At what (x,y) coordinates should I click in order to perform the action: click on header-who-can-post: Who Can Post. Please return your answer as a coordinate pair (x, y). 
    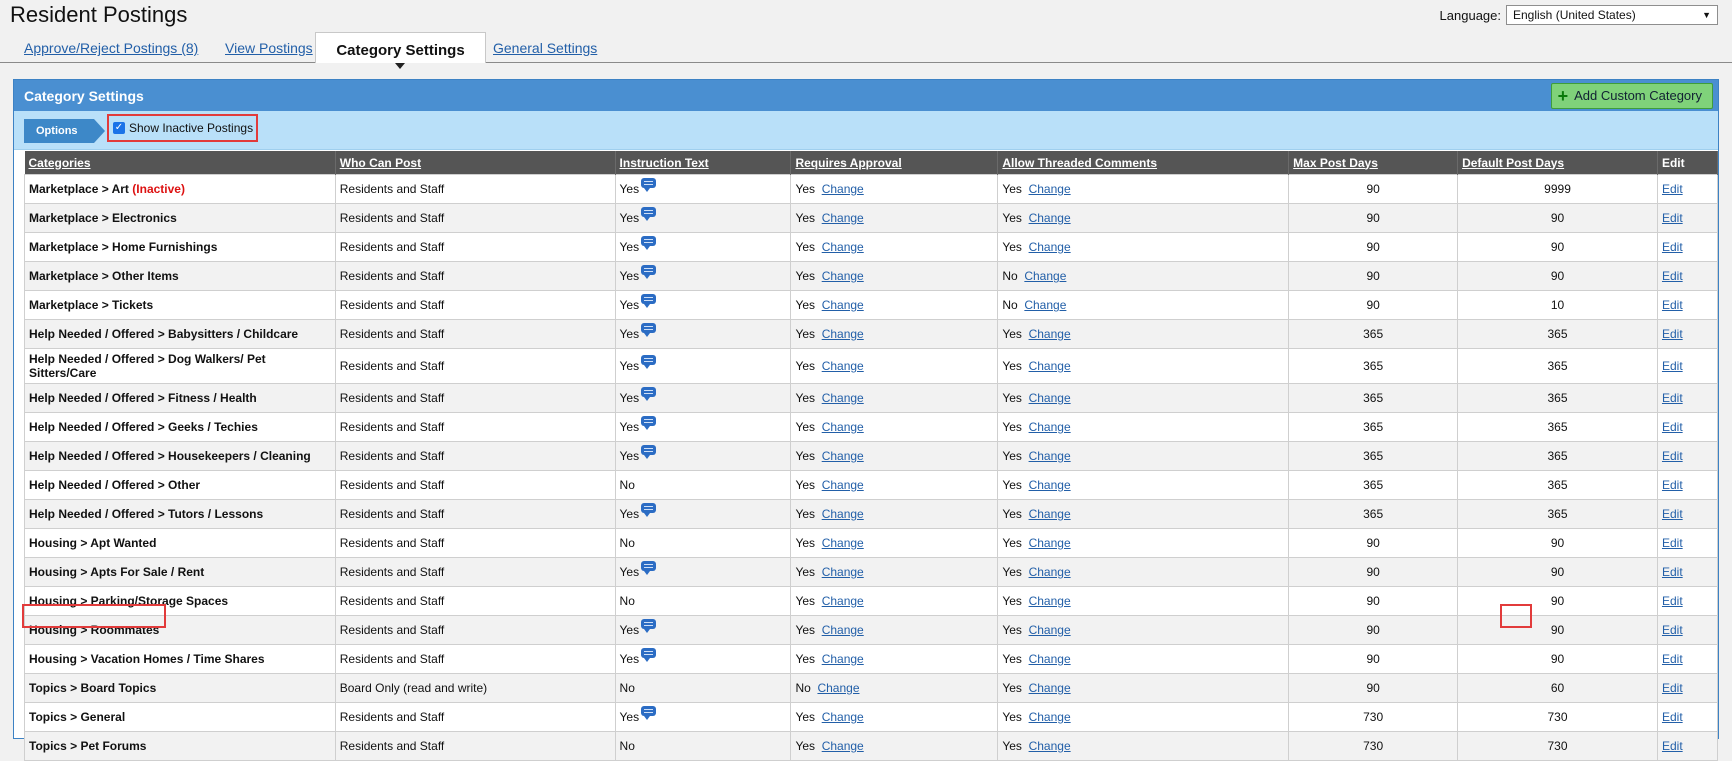
    Looking at the image, I should click on (475, 163).